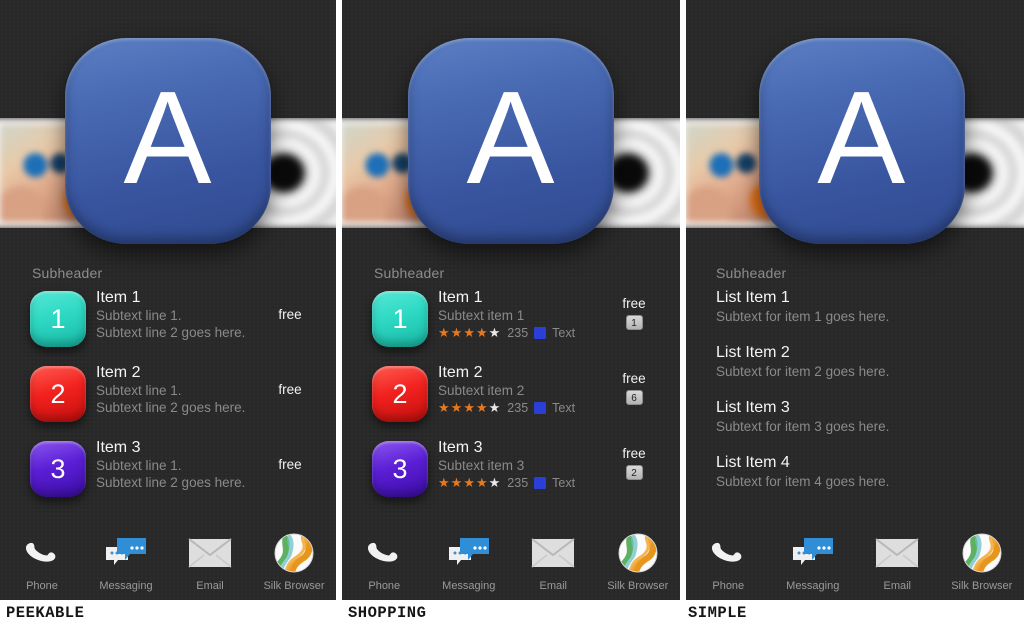  What do you see at coordinates (139, 390) in the screenshot?
I see `list-item-subtext-line1: Subtext line 1.` at bounding box center [139, 390].